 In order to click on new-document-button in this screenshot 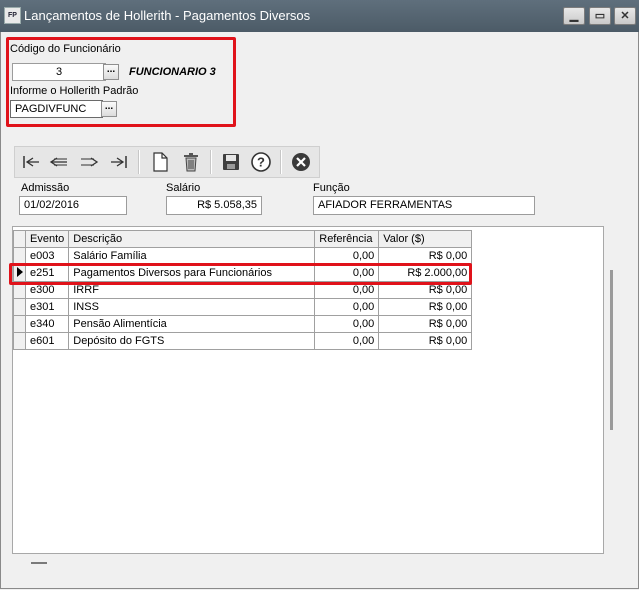, I will do `click(160, 162)`.